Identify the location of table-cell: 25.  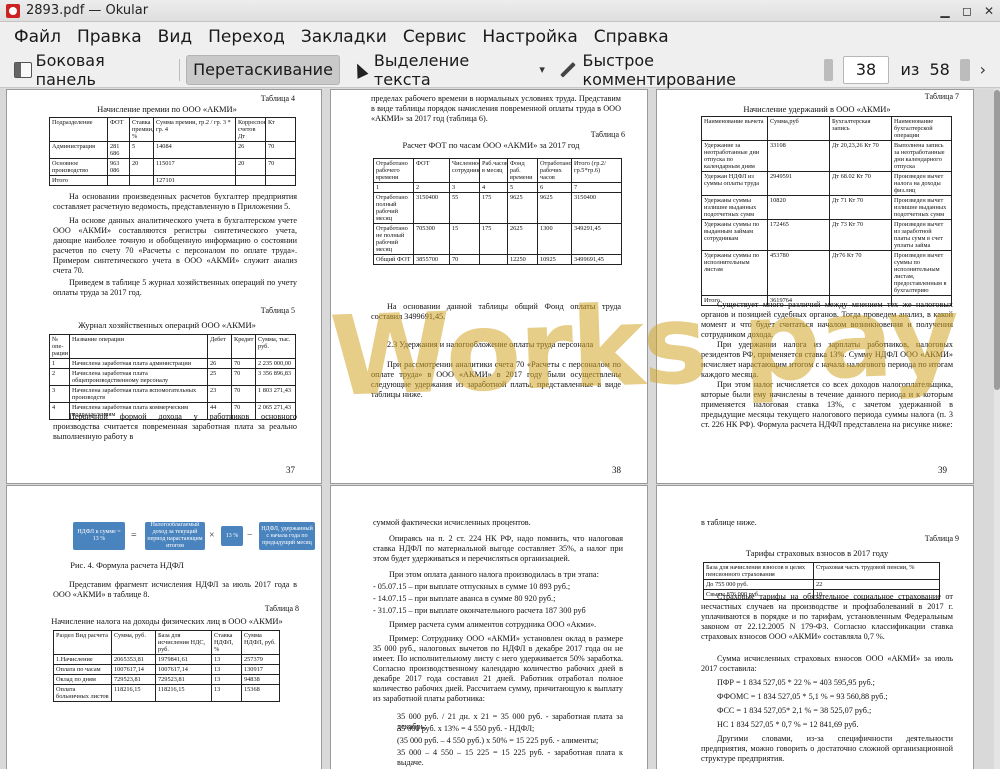
(219, 377).